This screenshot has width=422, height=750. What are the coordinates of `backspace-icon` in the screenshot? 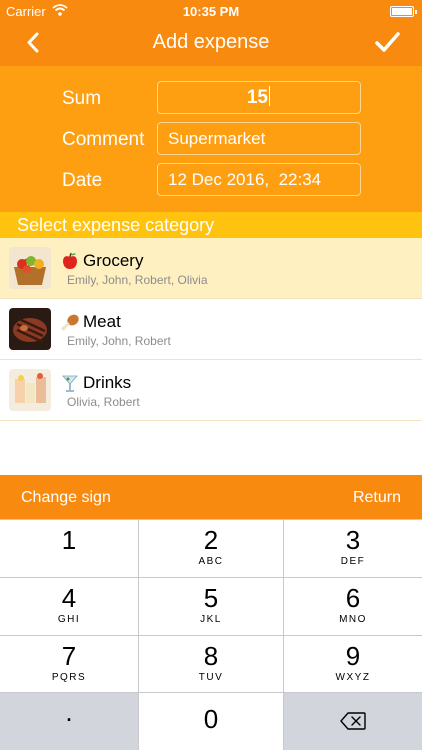 It's located at (353, 723).